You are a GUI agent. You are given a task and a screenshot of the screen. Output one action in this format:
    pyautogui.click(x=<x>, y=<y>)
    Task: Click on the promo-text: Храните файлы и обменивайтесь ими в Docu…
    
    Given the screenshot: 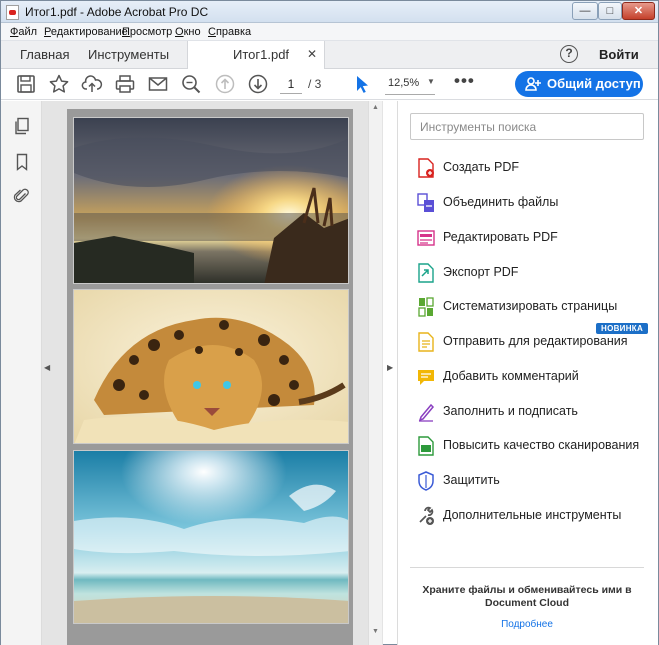 What is the action you would take?
    pyautogui.click(x=527, y=596)
    